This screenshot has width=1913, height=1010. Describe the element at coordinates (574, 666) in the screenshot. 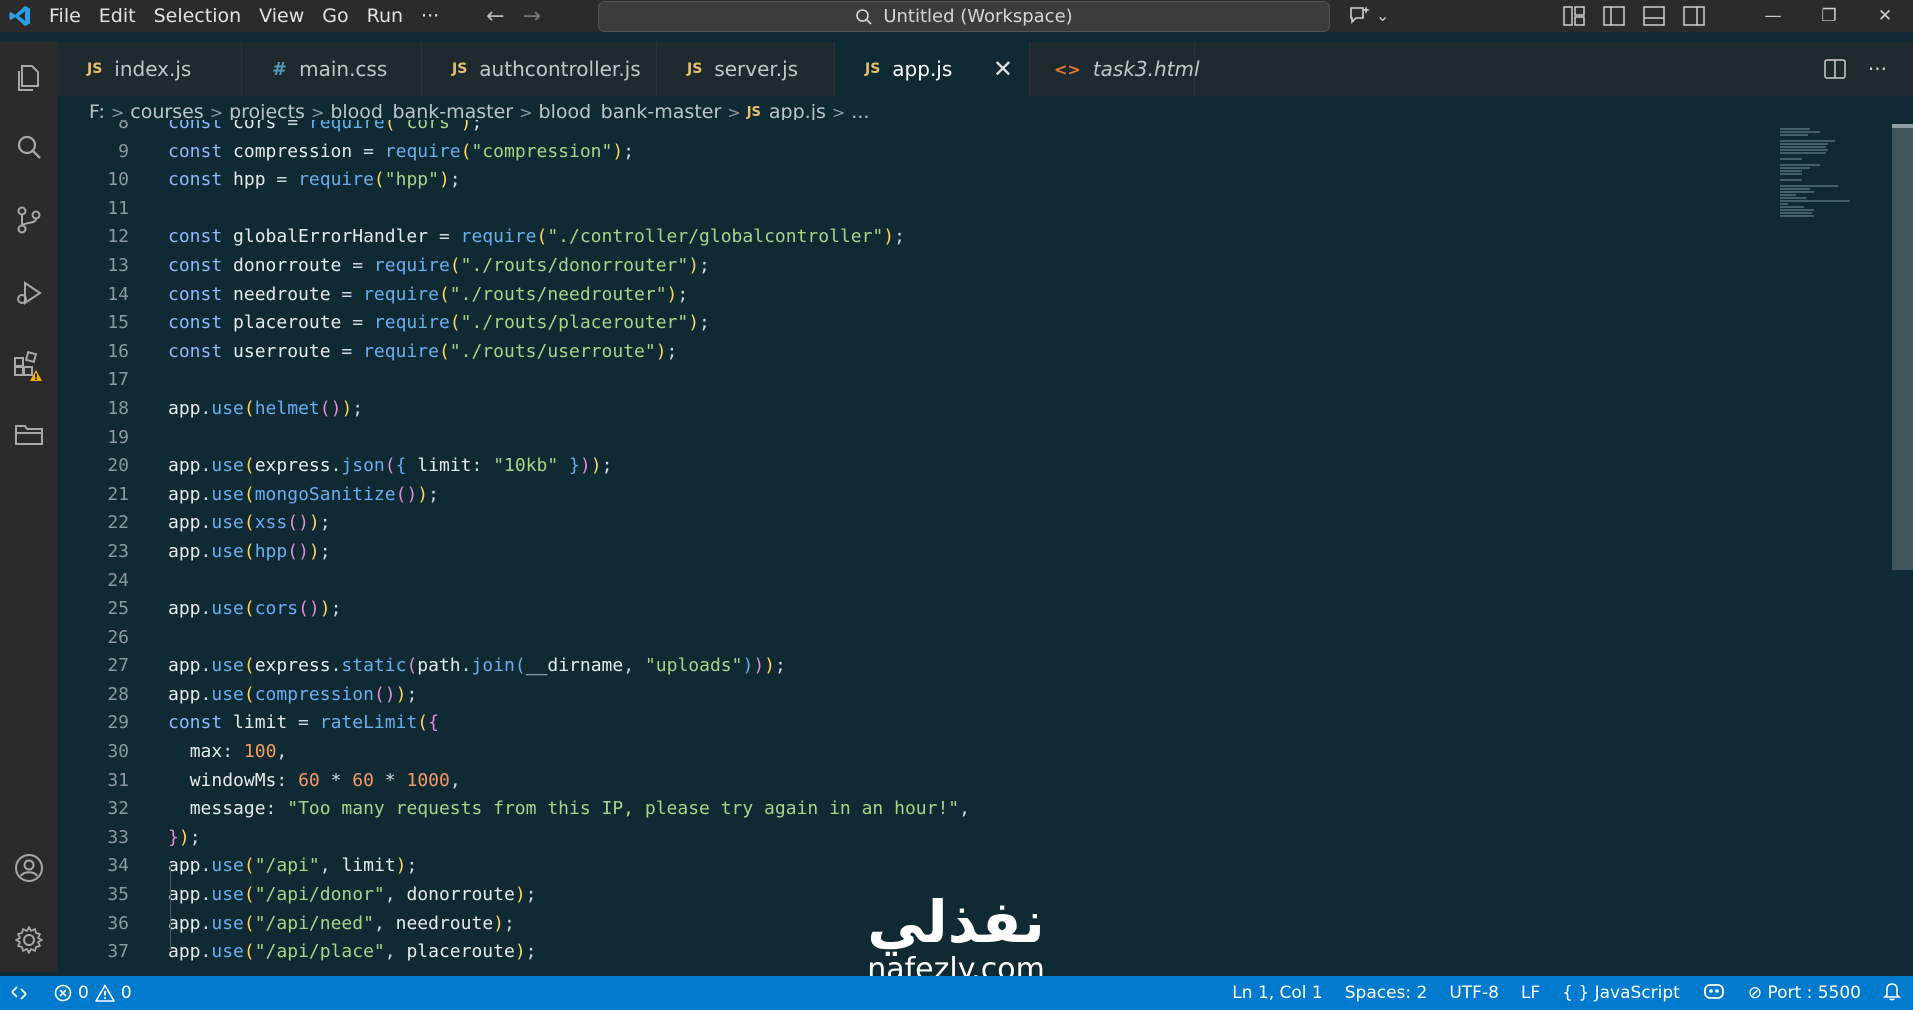

I see `code-token: __dirname` at that location.